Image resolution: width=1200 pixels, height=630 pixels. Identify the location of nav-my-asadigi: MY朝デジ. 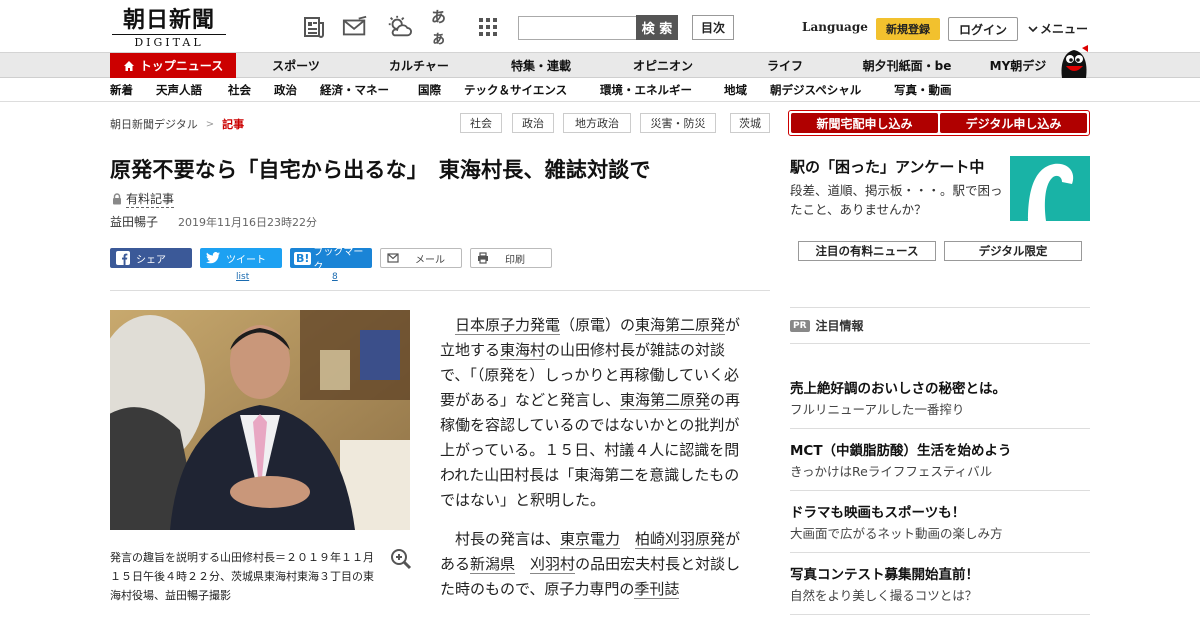
(1018, 65).